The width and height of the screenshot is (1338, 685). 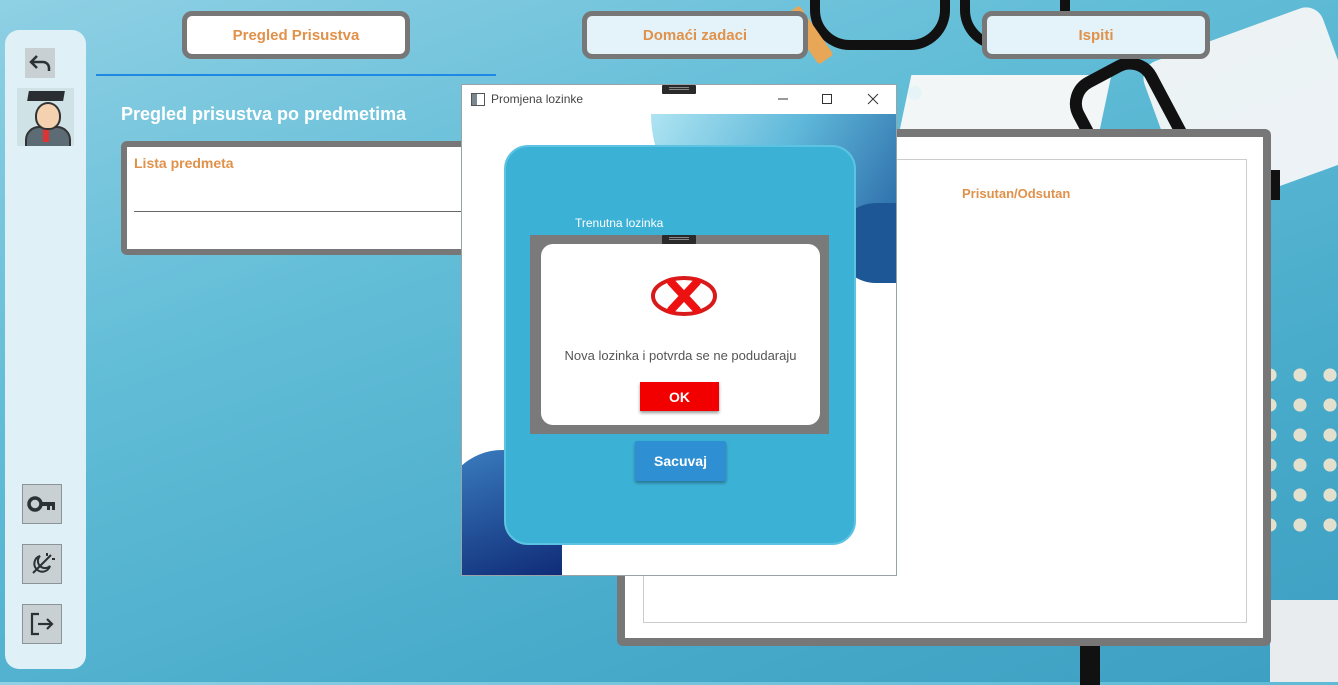 I want to click on background-glasses-left, so click(x=880, y=25).